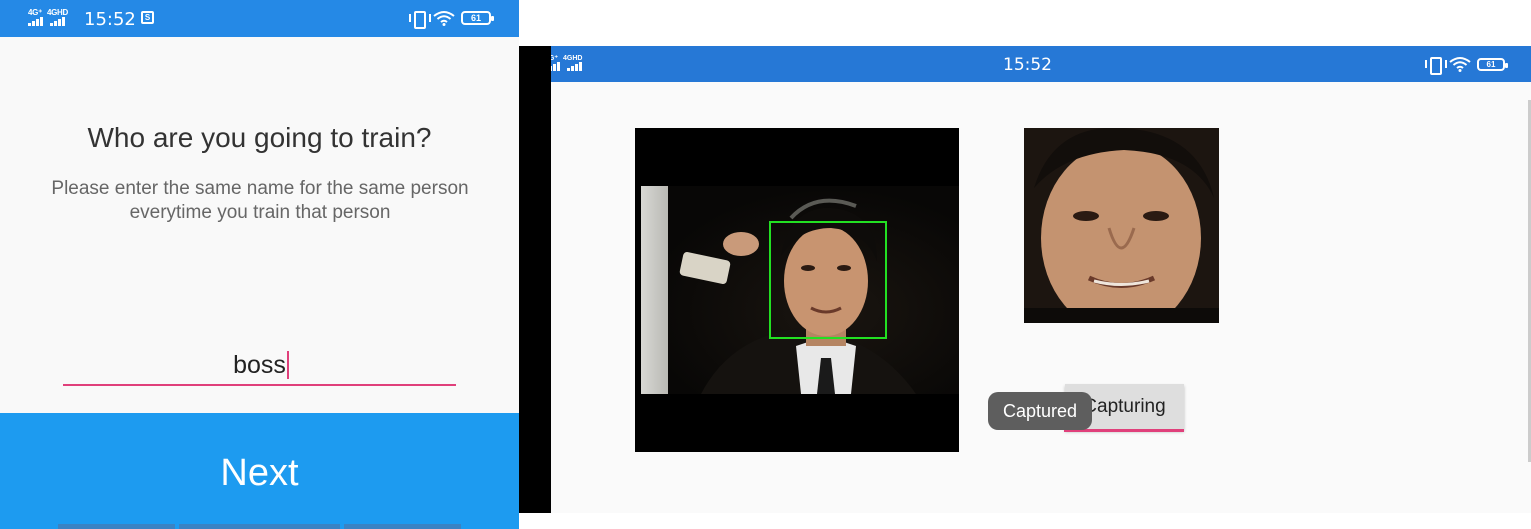  I want to click on status-bar: 4G⁺ 4GHD 15:52 S 61, so click(259, 18).